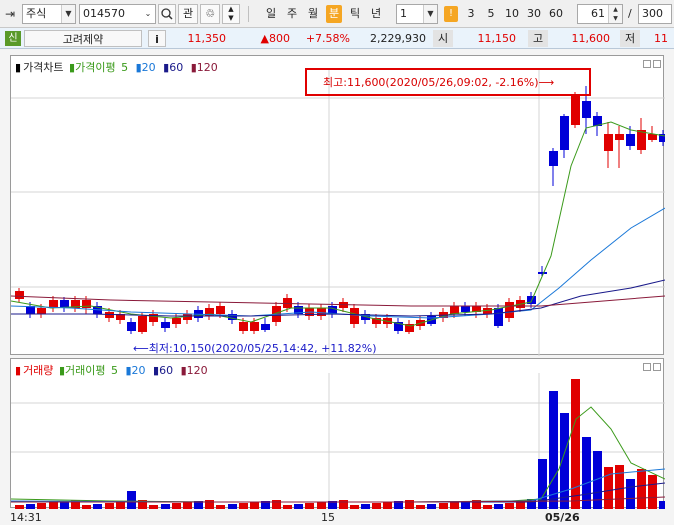 The image size is (674, 525). Describe the element at coordinates (355, 14) in the screenshot. I see `period-tick: 틱` at that location.